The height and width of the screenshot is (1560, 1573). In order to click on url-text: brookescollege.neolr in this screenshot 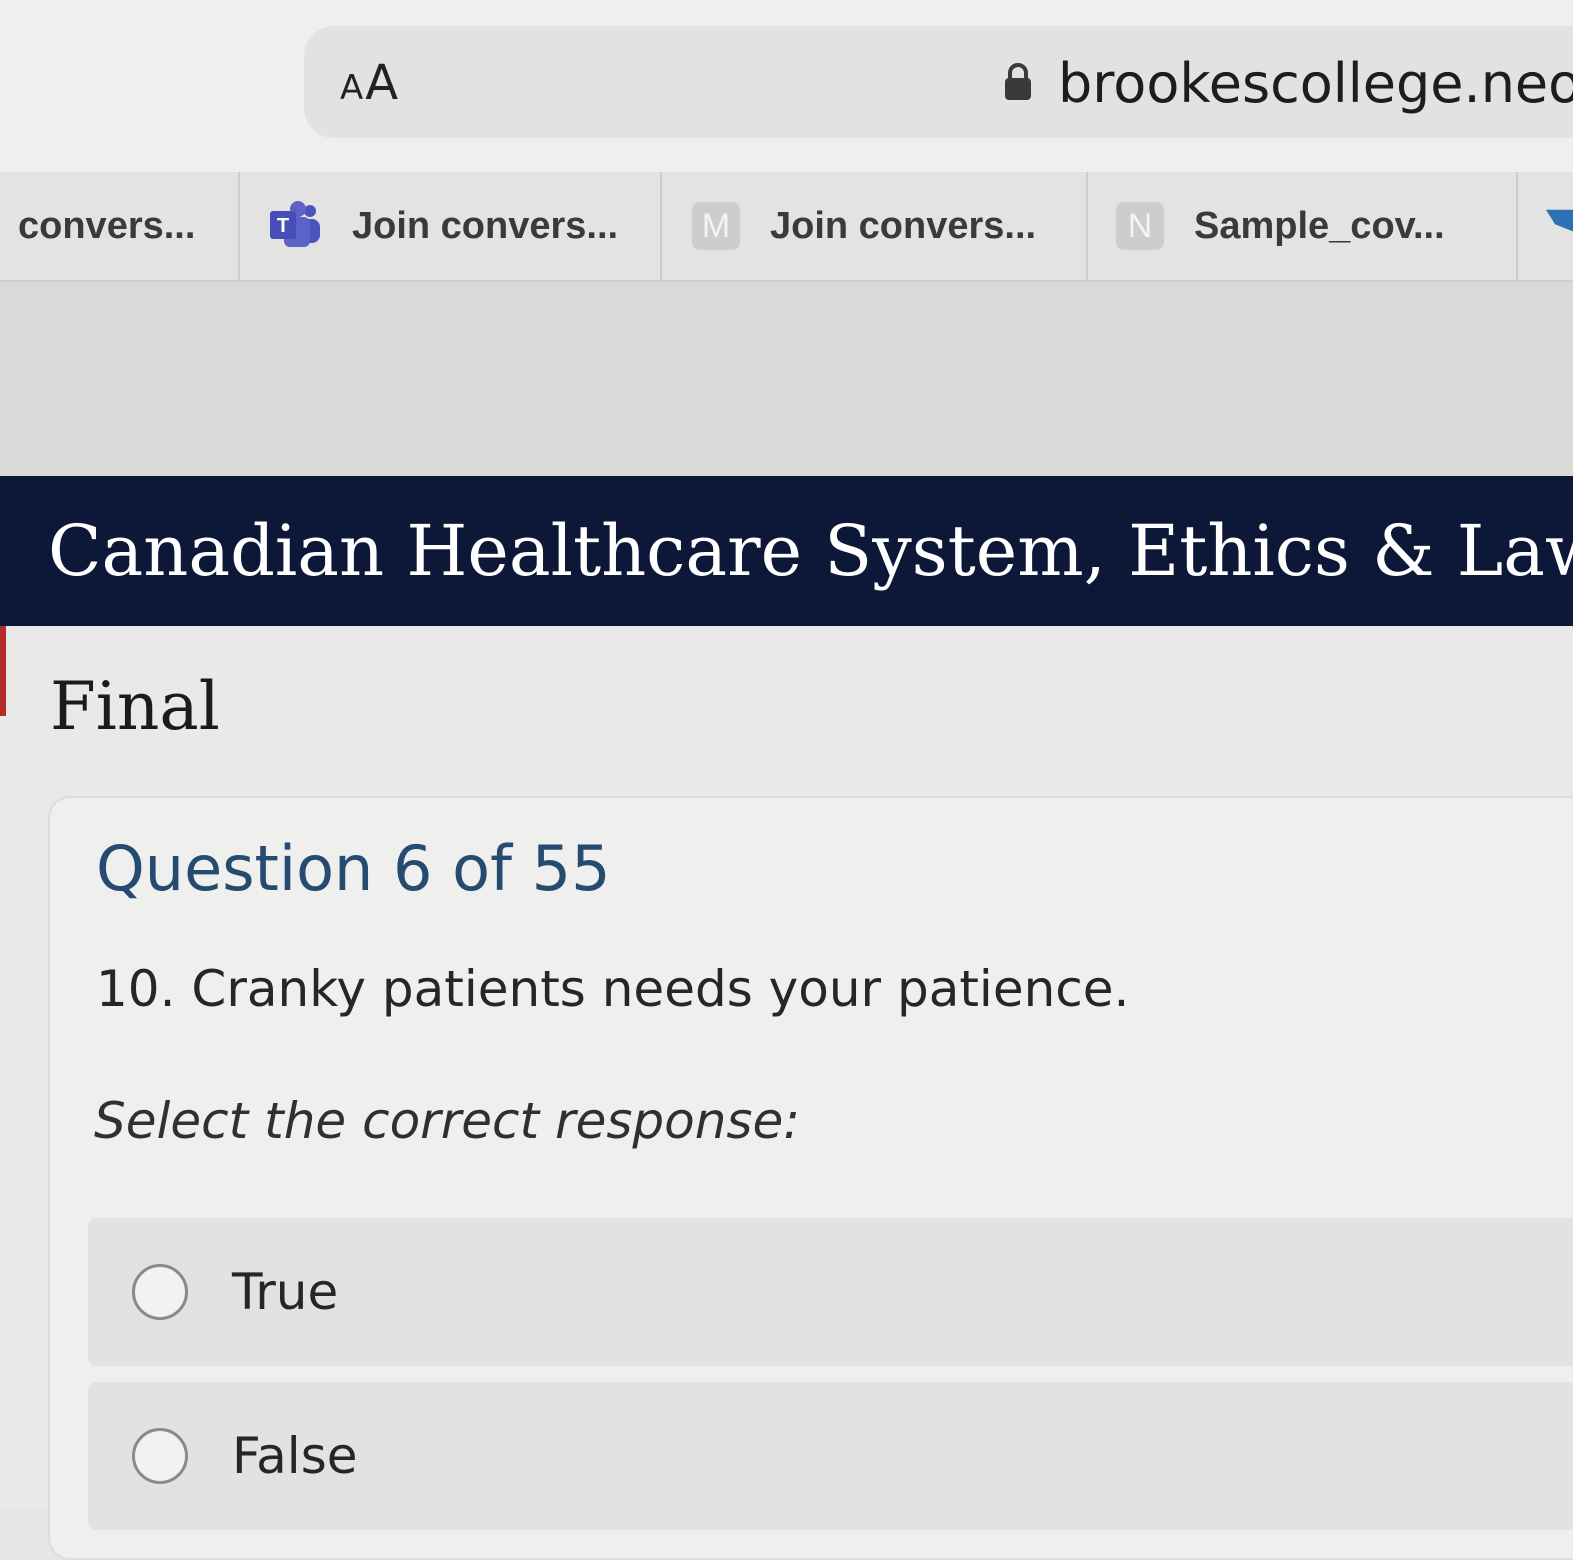, I will do `click(1315, 83)`.